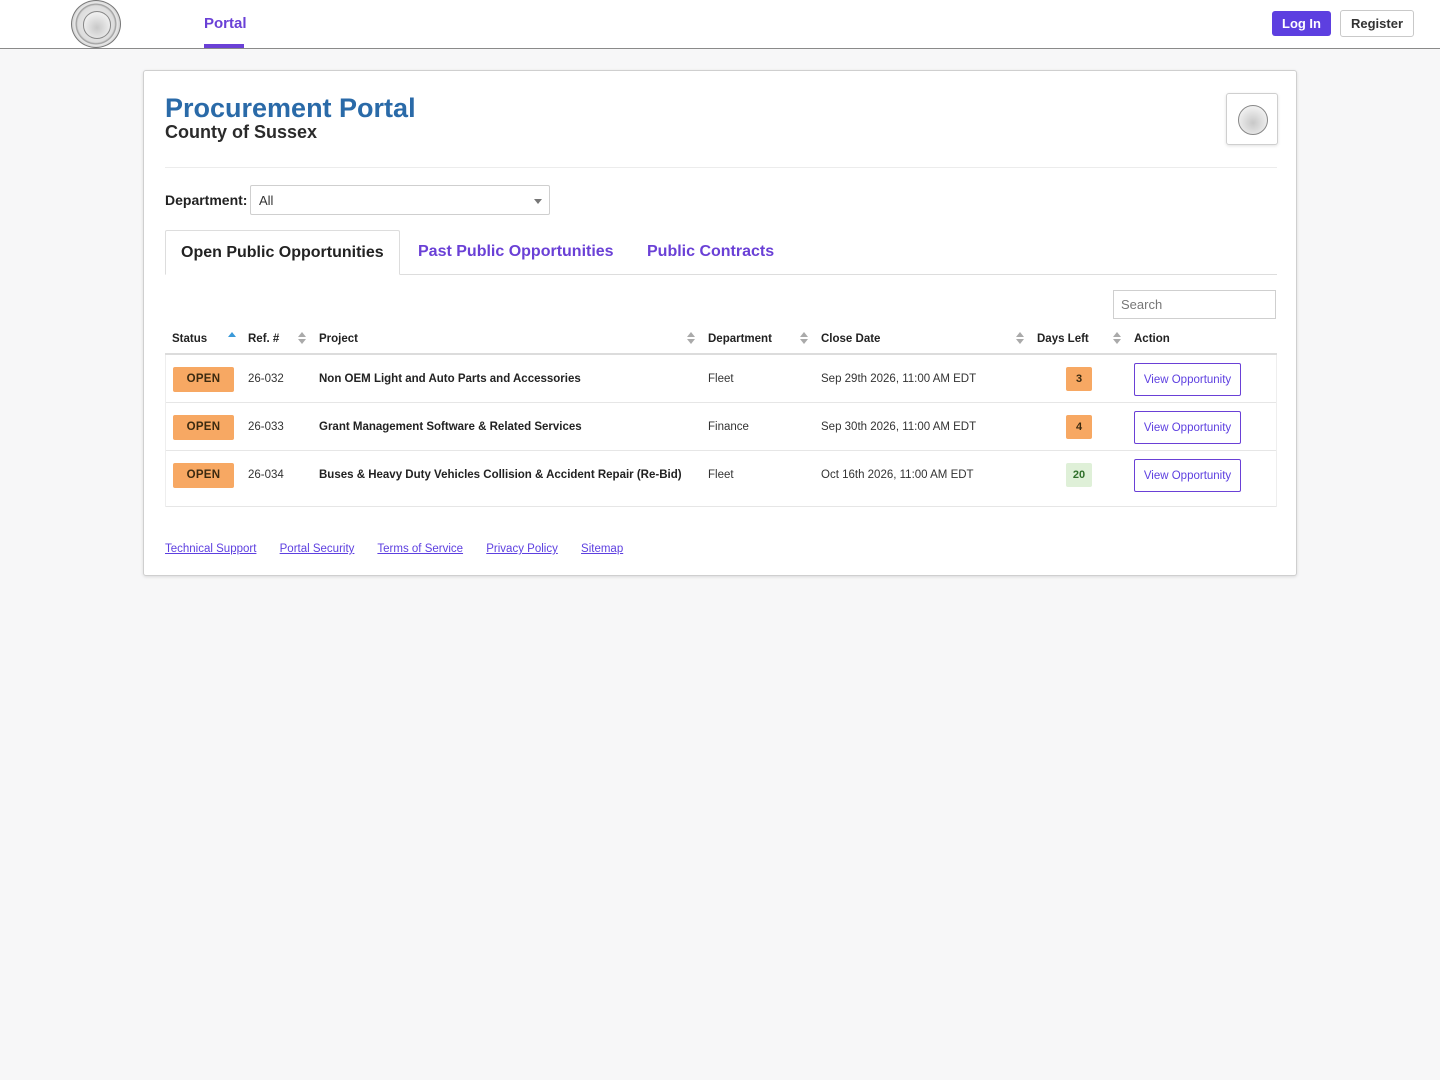  What do you see at coordinates (899, 427) in the screenshot?
I see `close-date-cell: Sep 30th 2026, 11:00 AM EDT` at bounding box center [899, 427].